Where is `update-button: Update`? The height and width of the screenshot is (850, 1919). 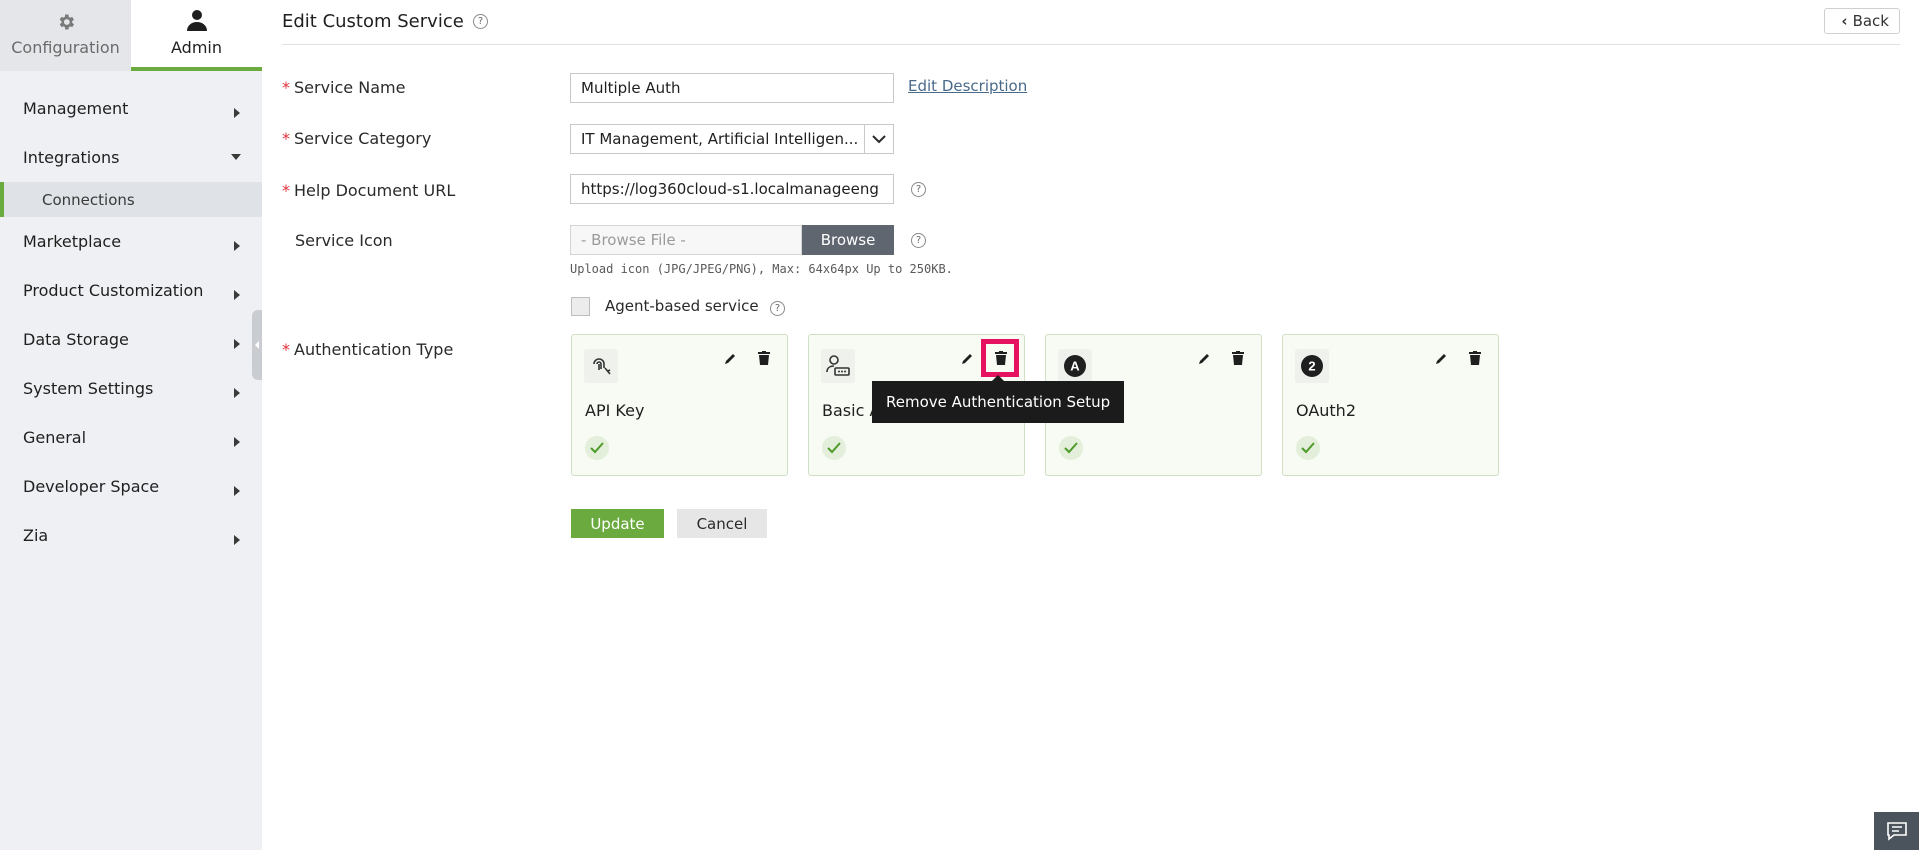 update-button: Update is located at coordinates (617, 523).